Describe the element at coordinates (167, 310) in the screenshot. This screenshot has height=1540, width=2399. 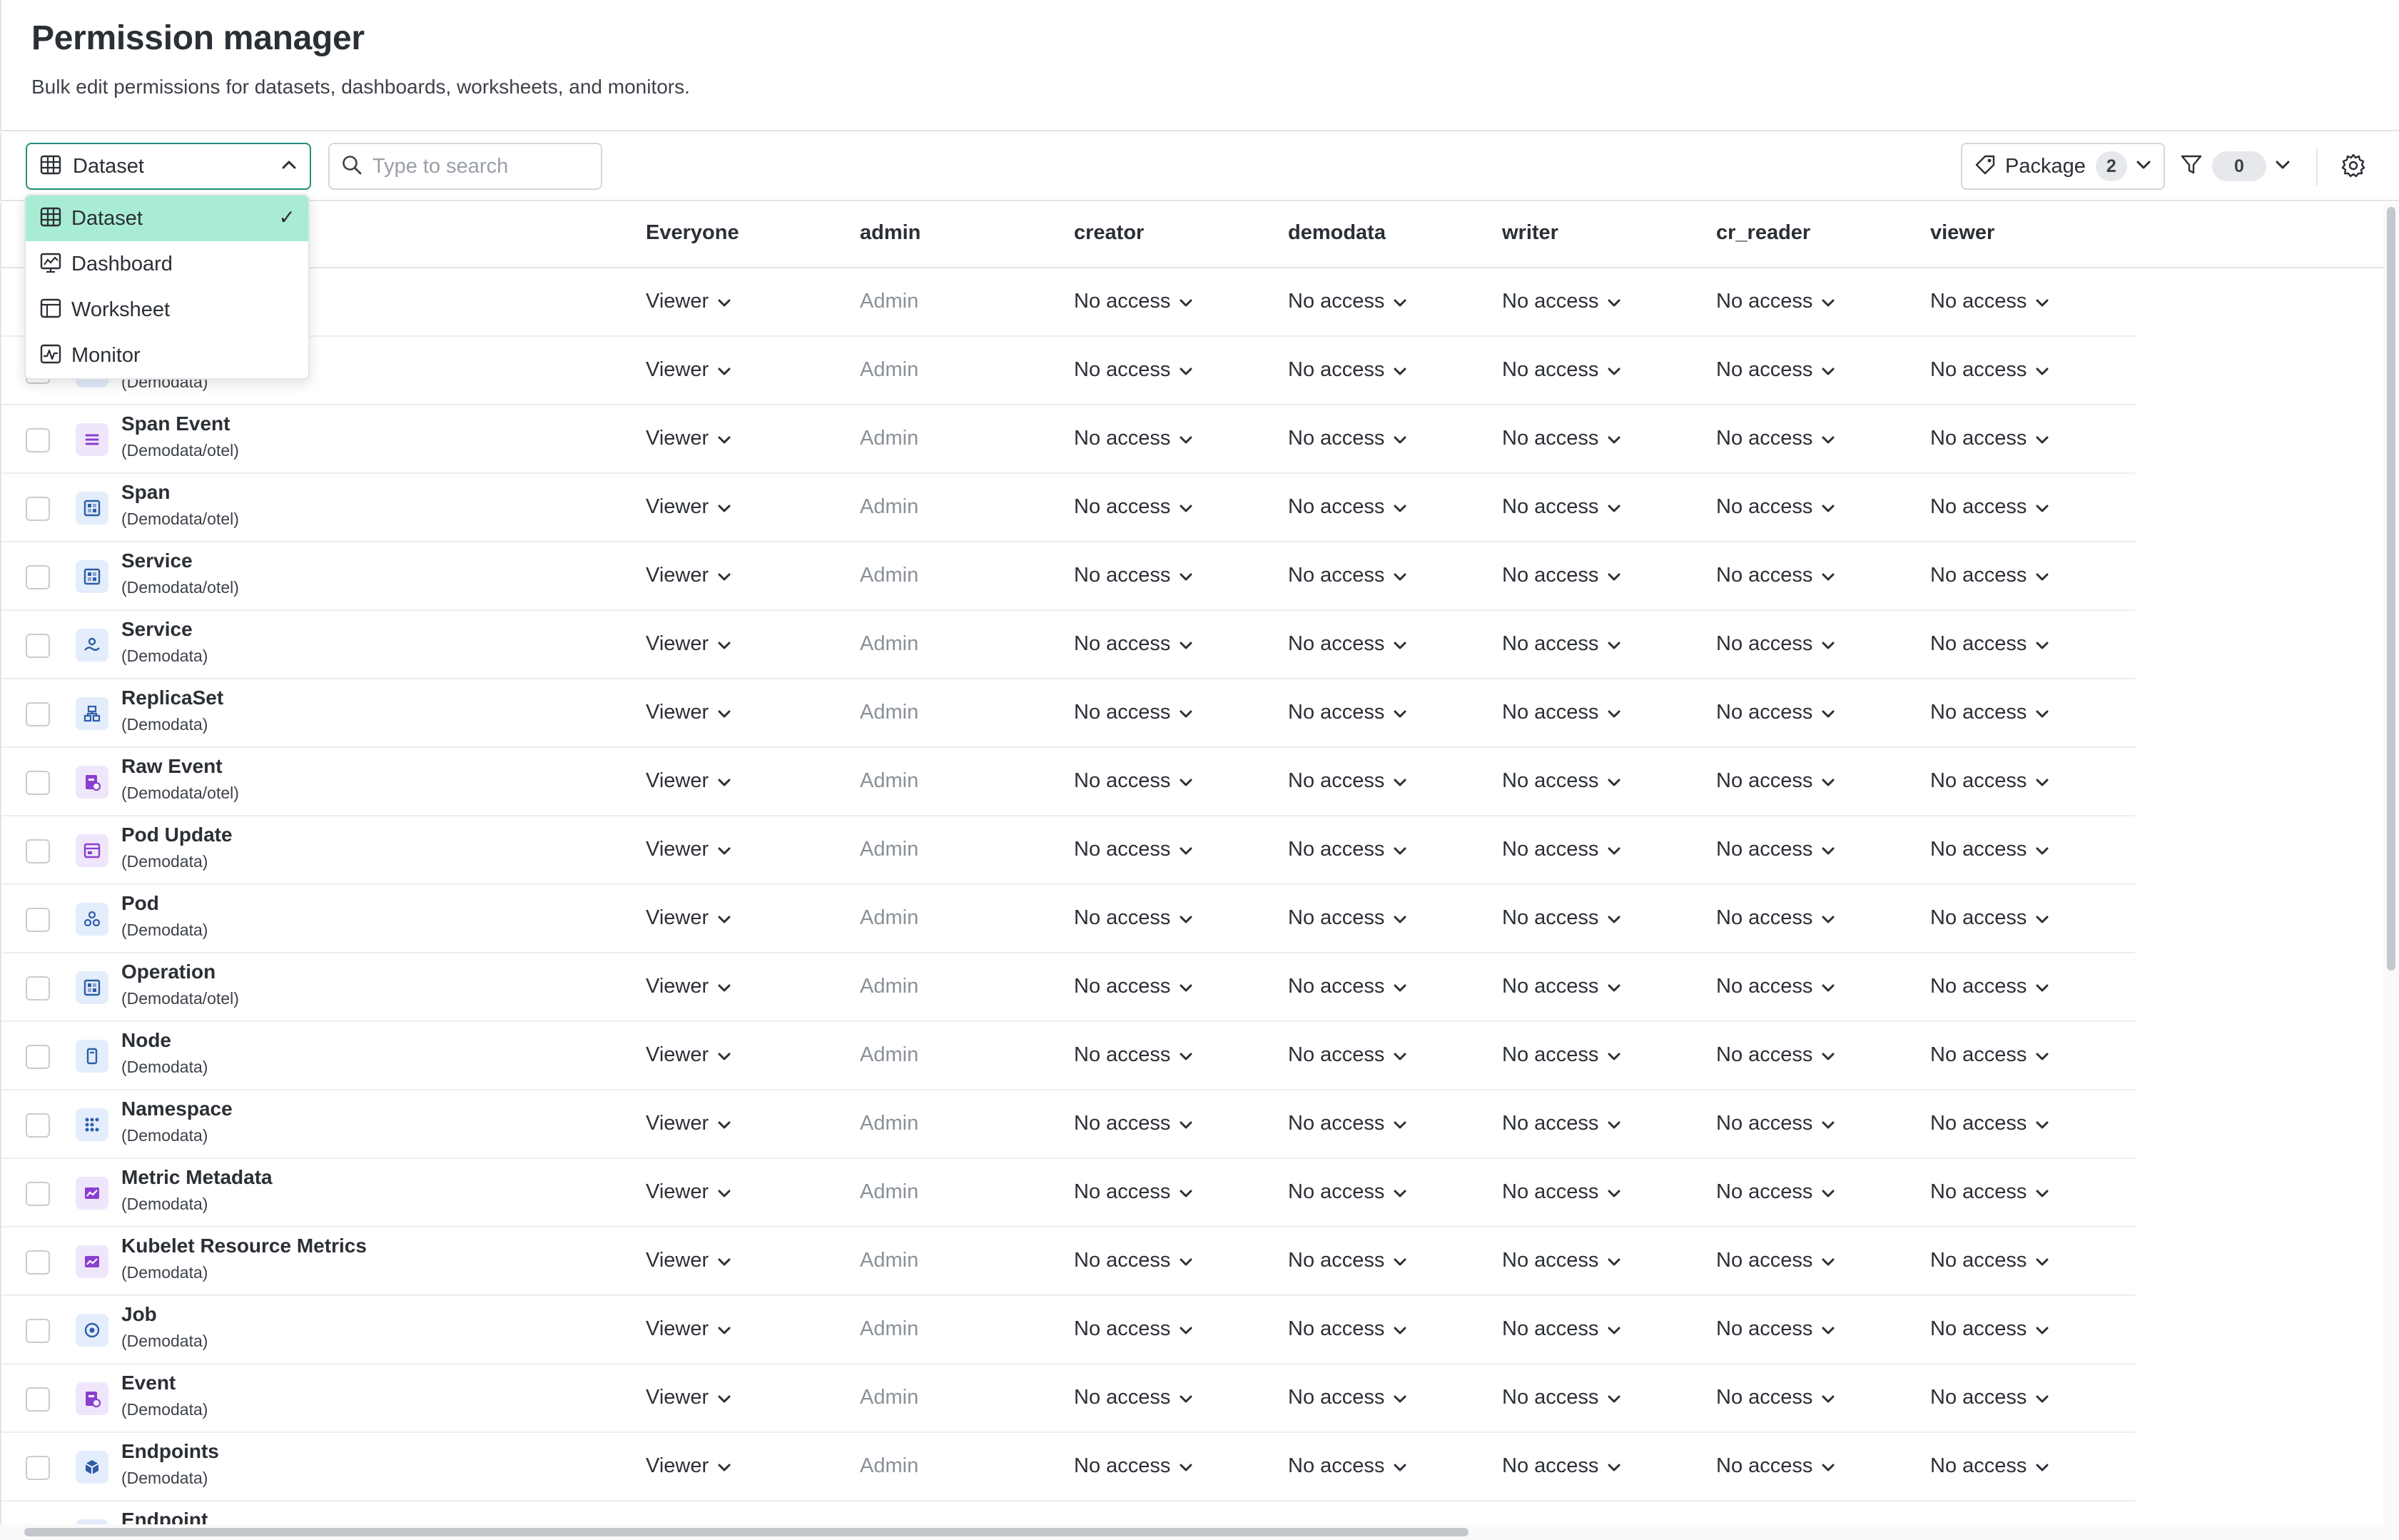
I see `menu-item-worksheet: Worksheet` at that location.